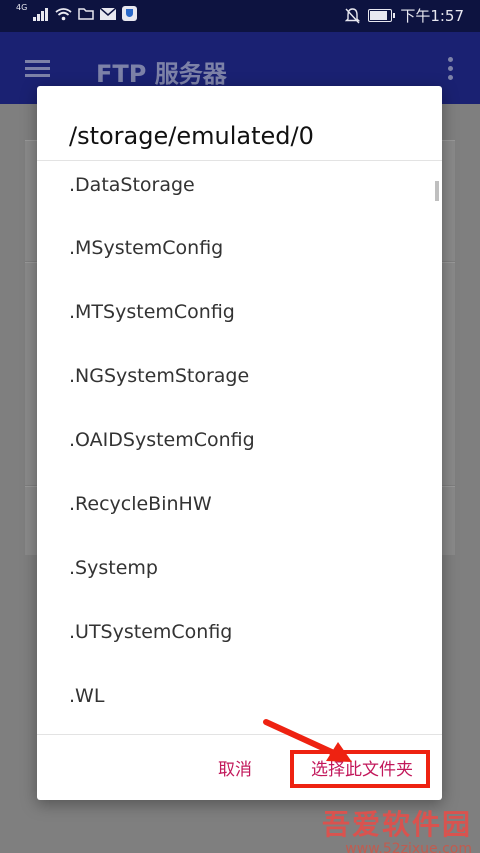 The width and height of the screenshot is (480, 853). What do you see at coordinates (451, 69) in the screenshot?
I see `overflow-menu-icon` at bounding box center [451, 69].